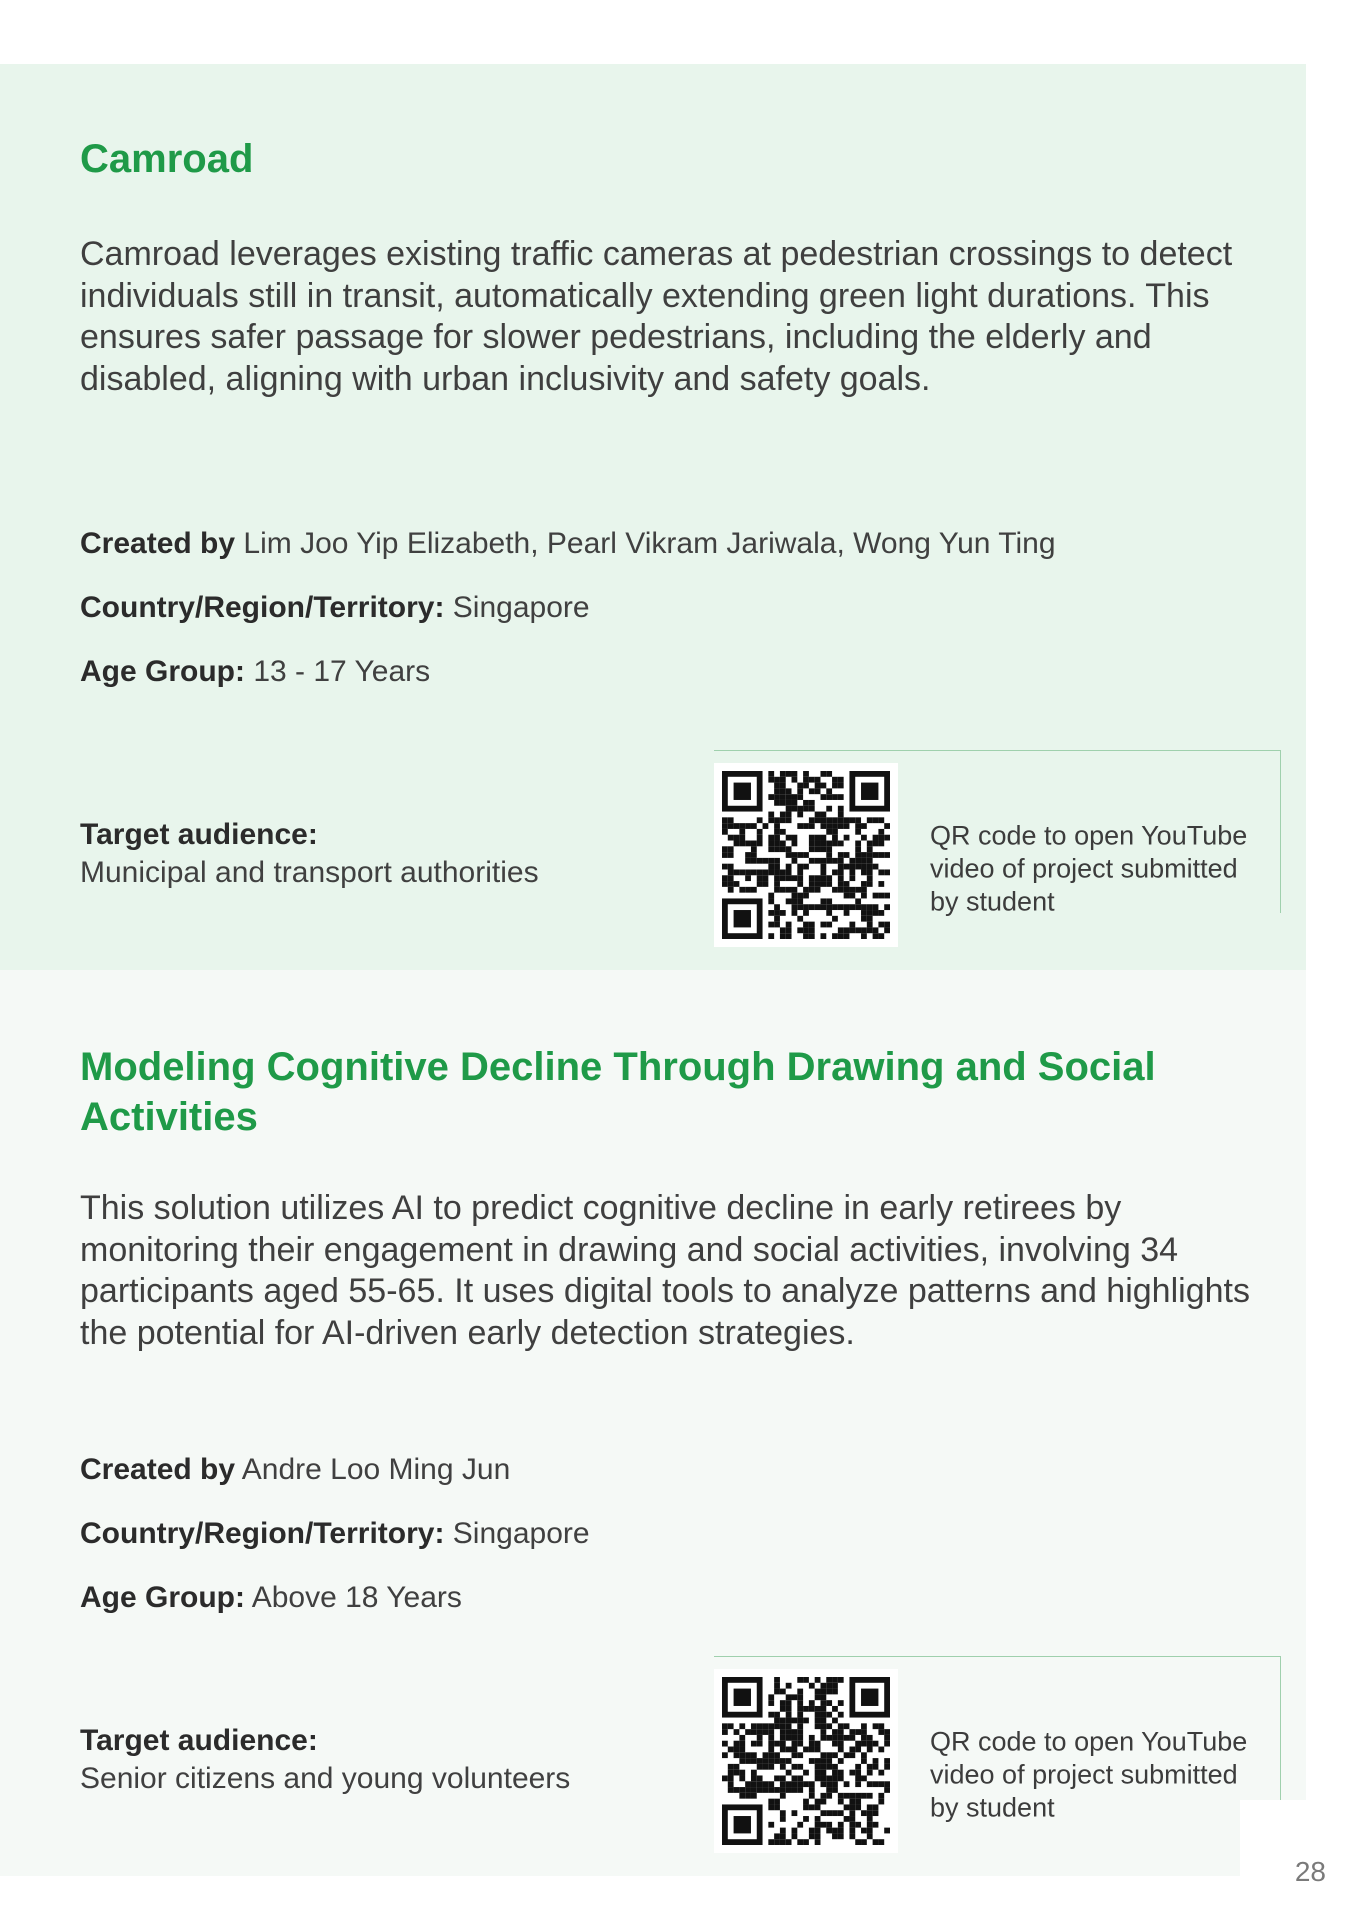 The width and height of the screenshot is (1358, 1920). What do you see at coordinates (325, 1778) in the screenshot?
I see `target-audience-value: Senior citizens and young volunteers` at bounding box center [325, 1778].